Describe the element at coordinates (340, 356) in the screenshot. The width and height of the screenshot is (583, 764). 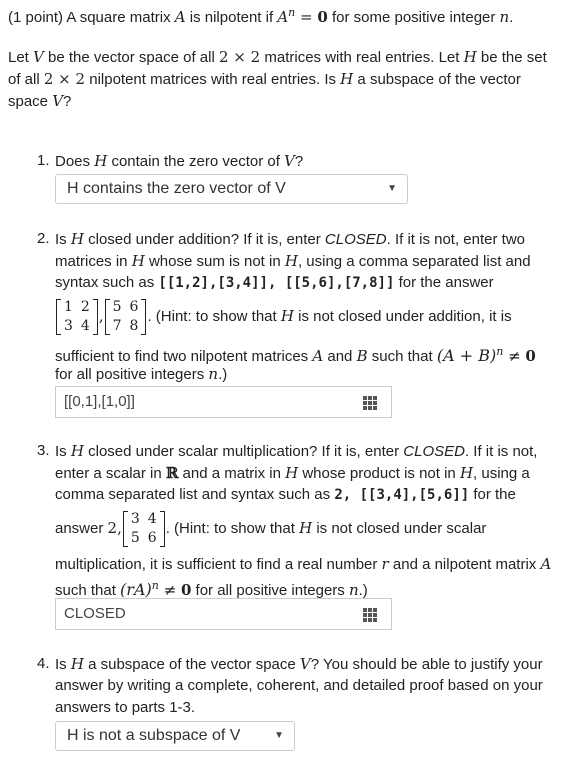
I see `q2-text: and` at that location.